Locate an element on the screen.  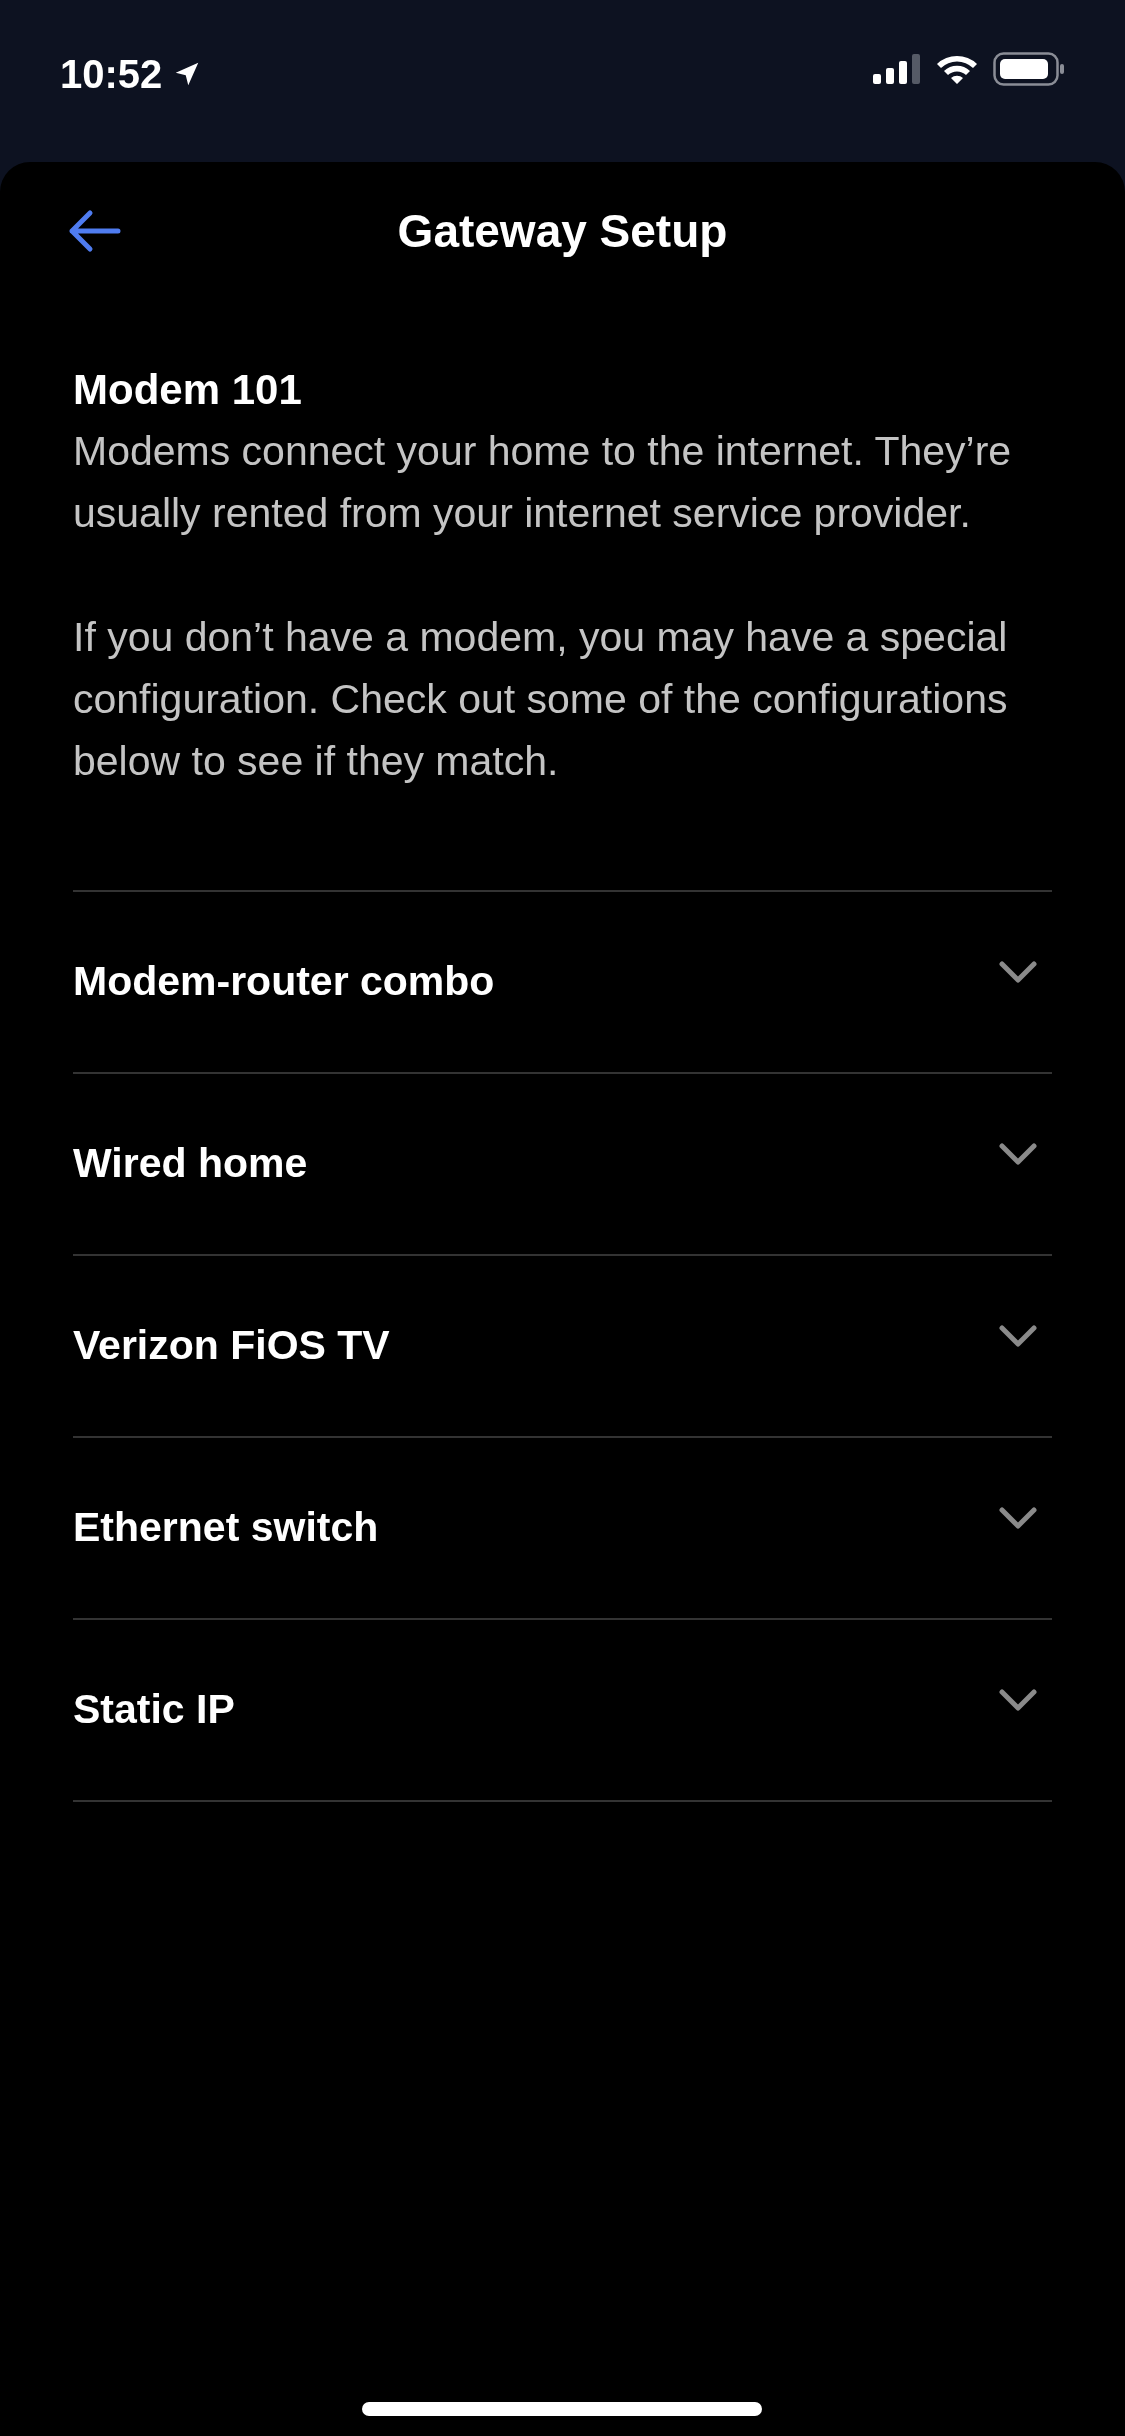
accordion-item: Verizon FiOS TV is located at coordinates (562, 1347).